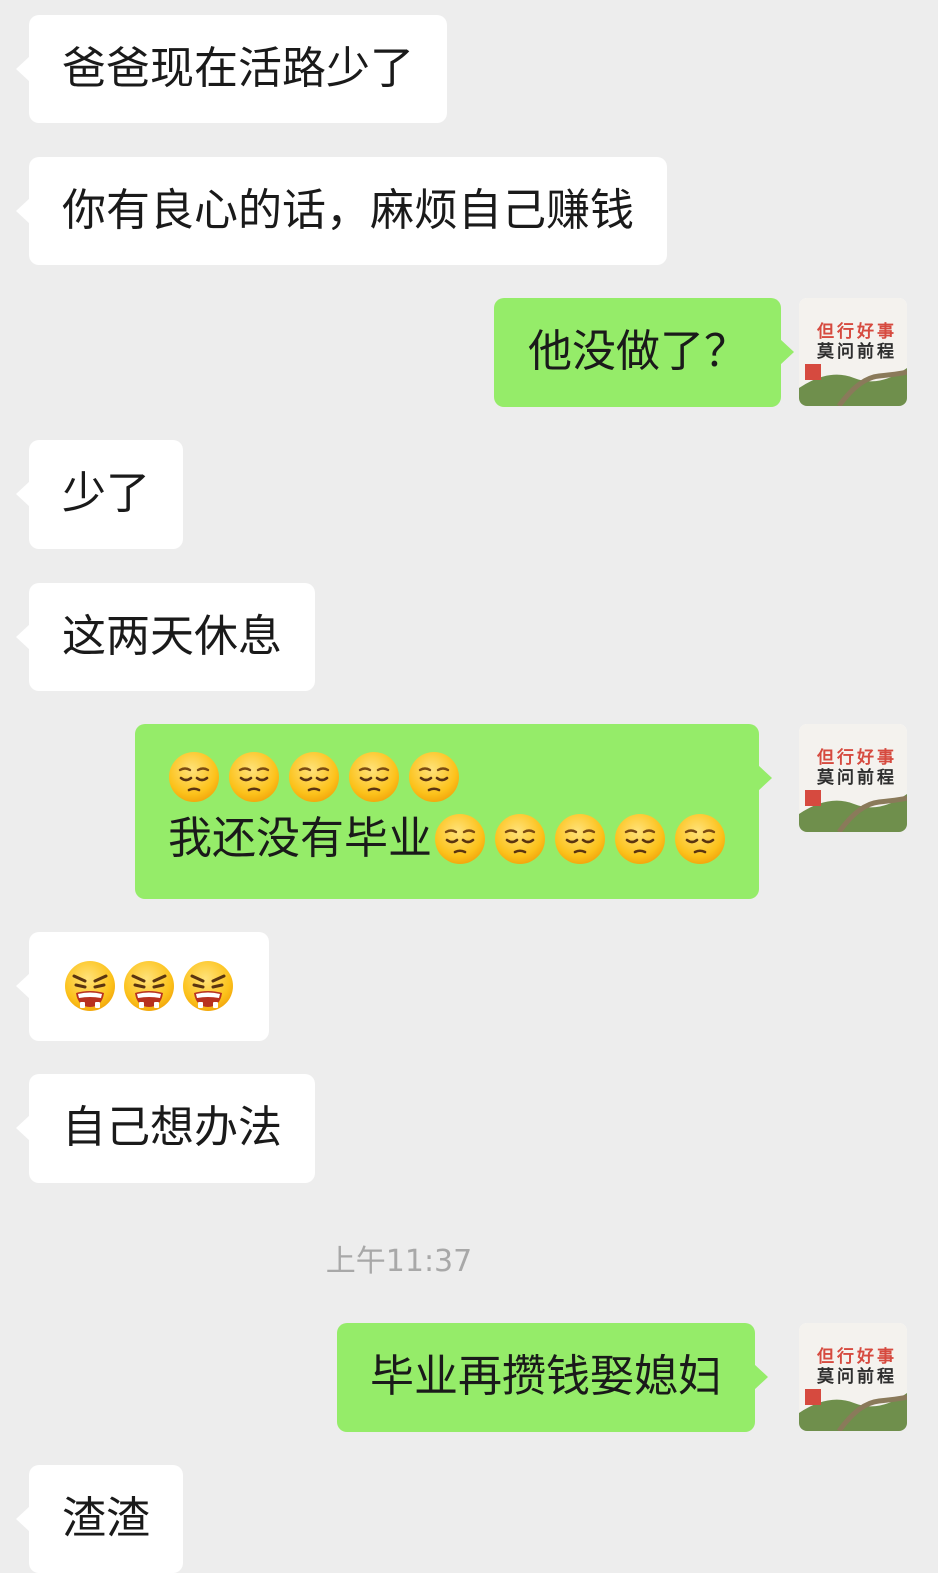 The height and width of the screenshot is (1573, 938). Describe the element at coordinates (348, 210) in the screenshot. I see `message-text: 你有良心的话，麻烦自己赚钱` at that location.